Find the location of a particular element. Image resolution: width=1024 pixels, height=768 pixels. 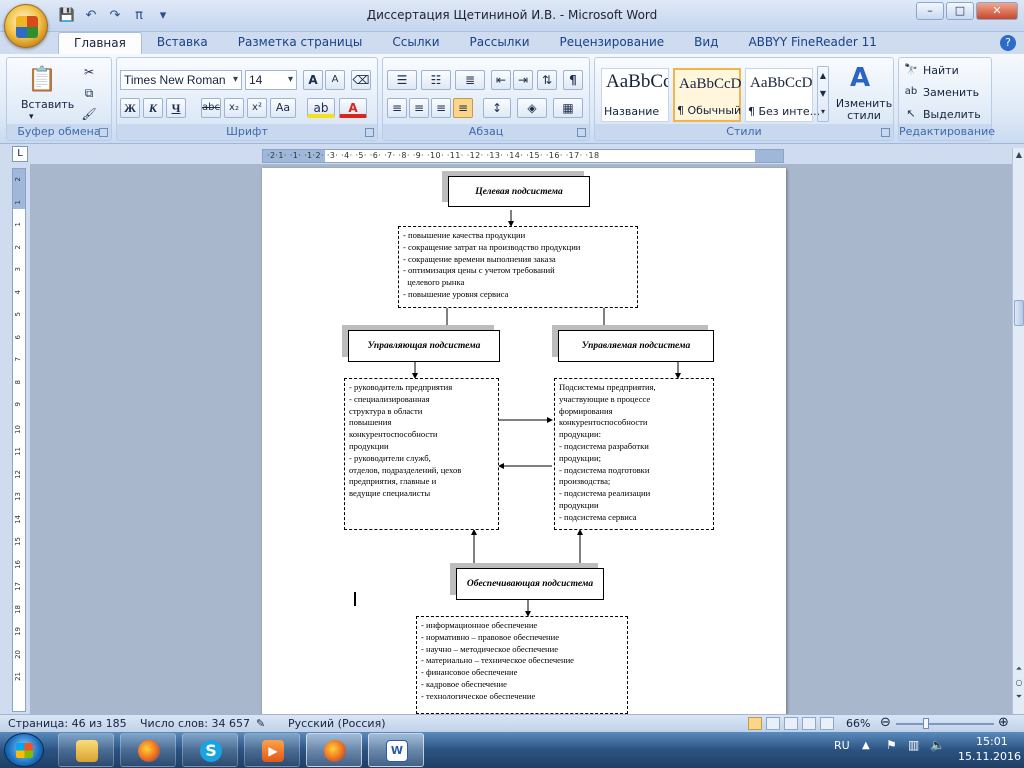

previous-page-icon: ⏶ is located at coordinates (1018, 670).